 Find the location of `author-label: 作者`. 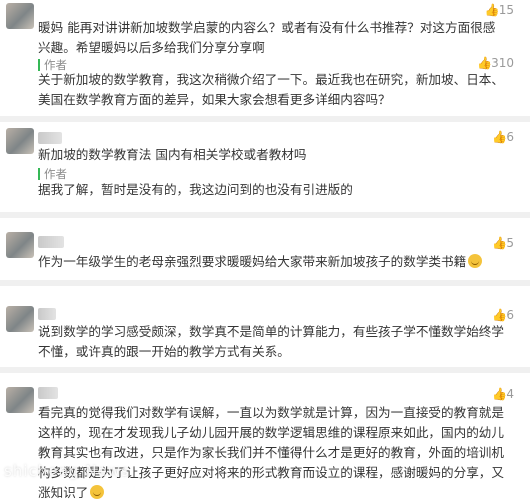

author-label: 作者 is located at coordinates (52, 174).